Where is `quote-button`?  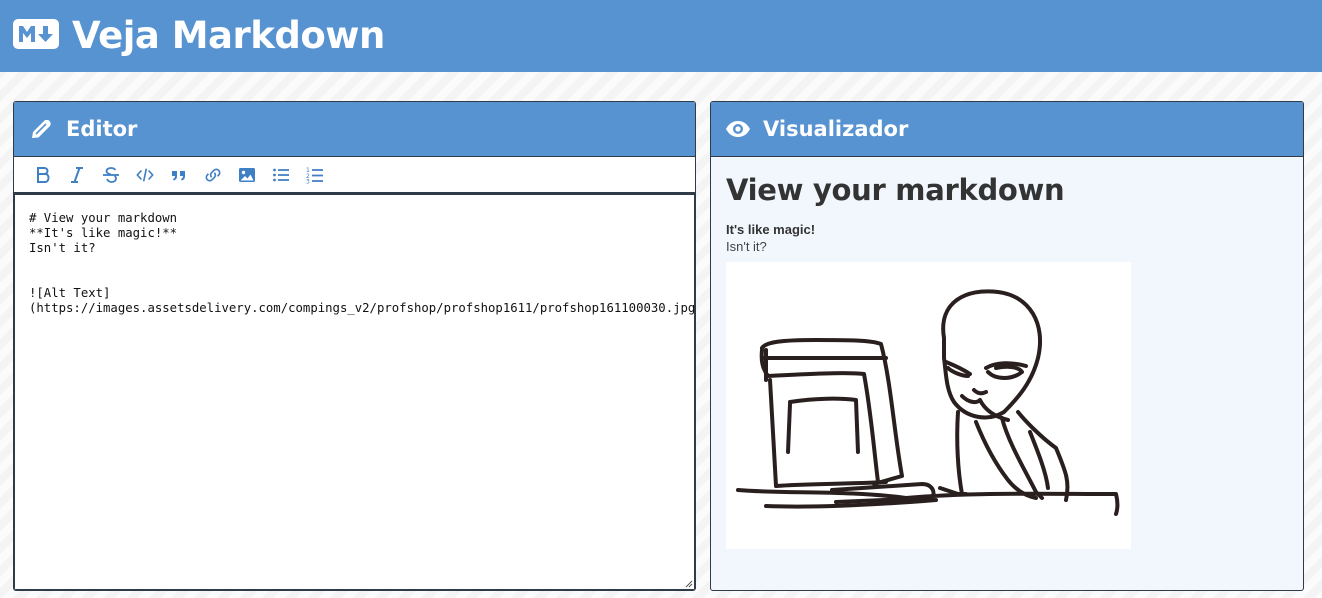
quote-button is located at coordinates (179, 175).